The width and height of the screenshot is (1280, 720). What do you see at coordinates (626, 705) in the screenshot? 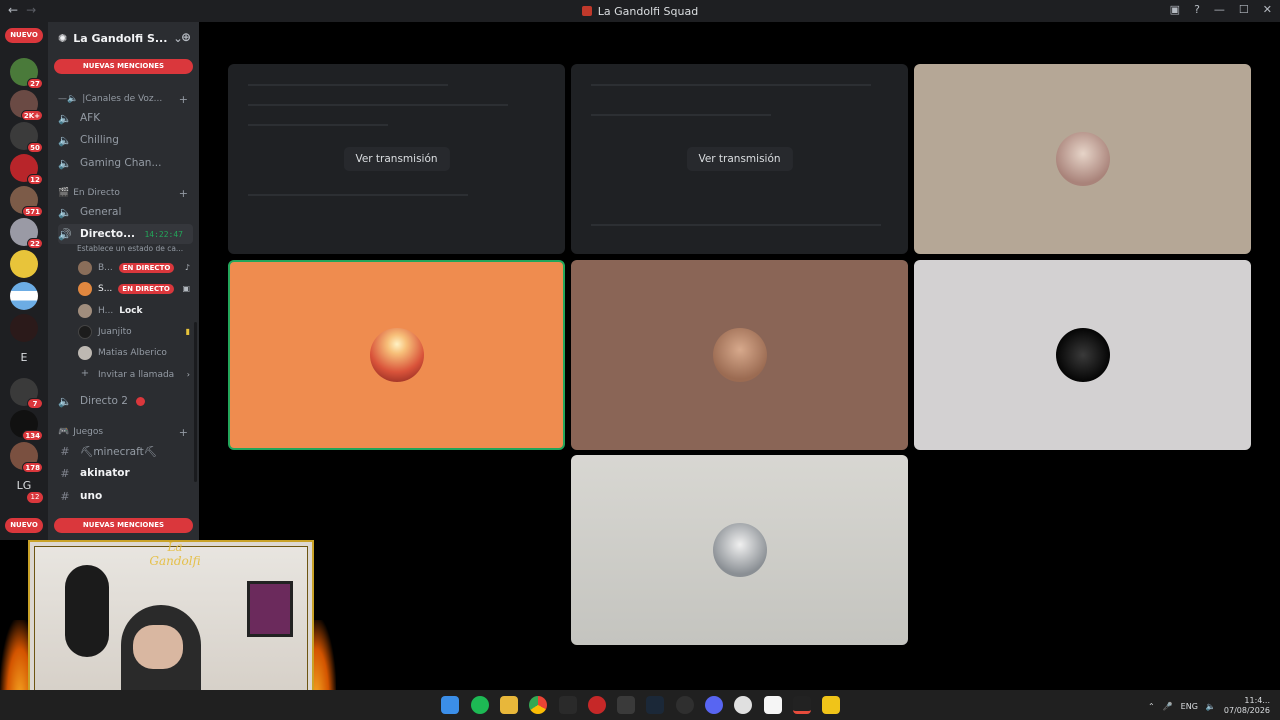
I see `capcut-icon` at bounding box center [626, 705].